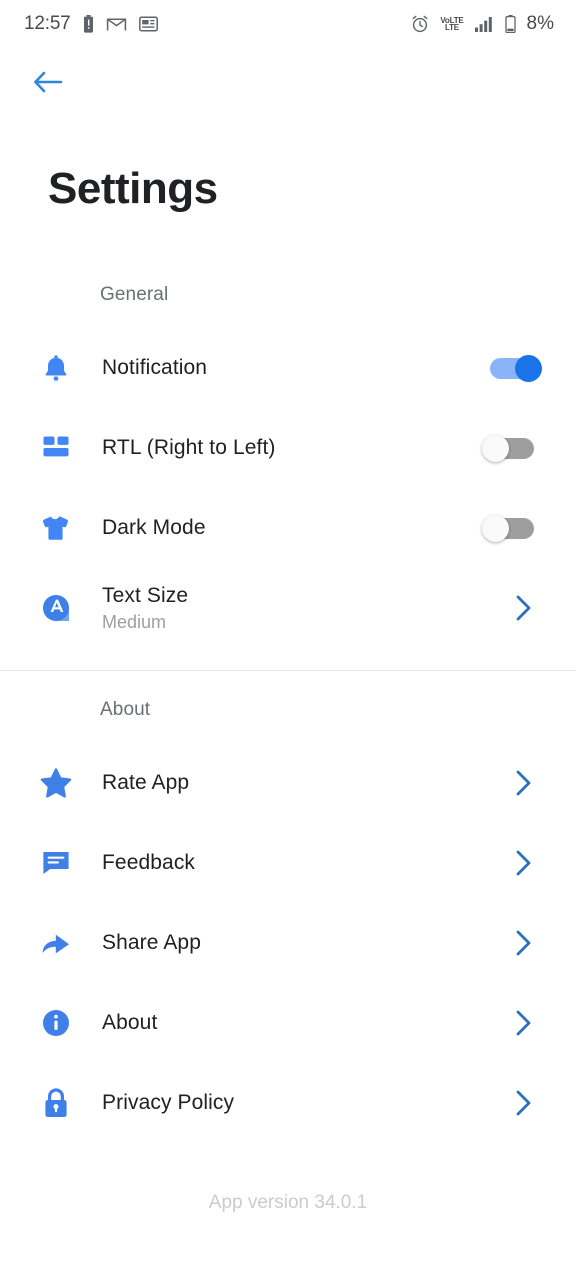  What do you see at coordinates (294, 1103) in the screenshot?
I see `row-privacy-policy-text: Privacy Policy` at bounding box center [294, 1103].